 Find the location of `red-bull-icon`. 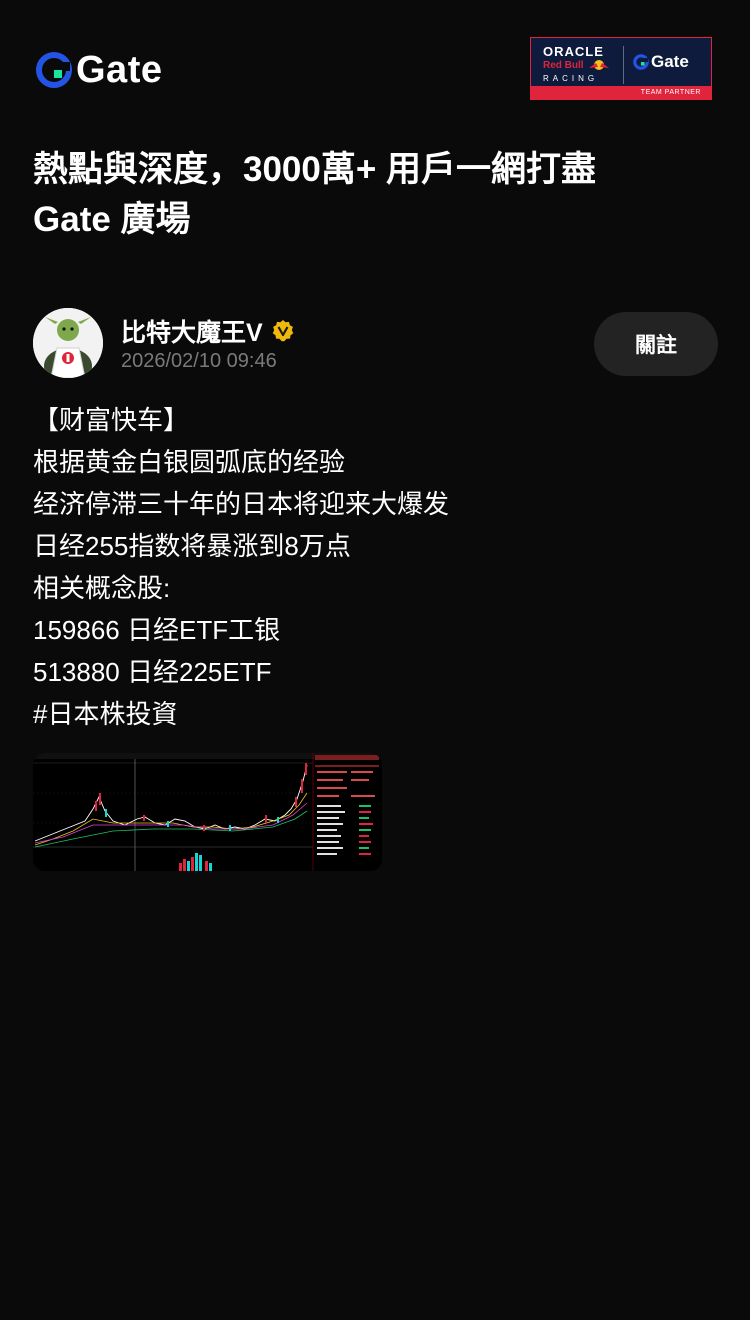

red-bull-icon is located at coordinates (599, 65).